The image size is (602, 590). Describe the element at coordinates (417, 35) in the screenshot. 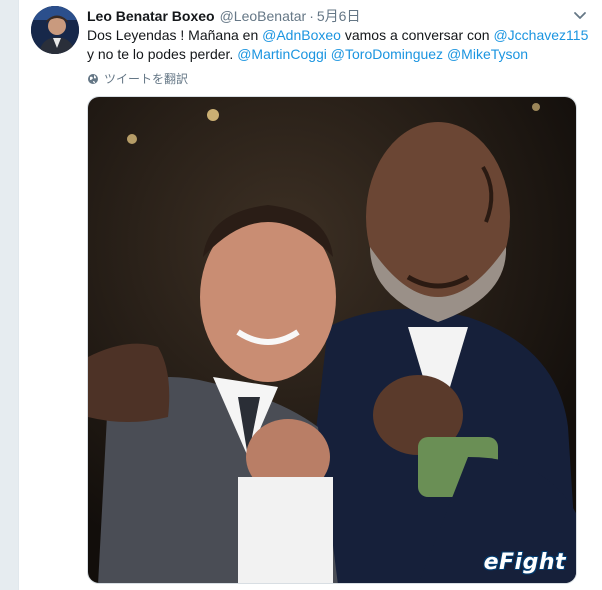

I see `tweet-text-part: vamos a conversar con` at that location.